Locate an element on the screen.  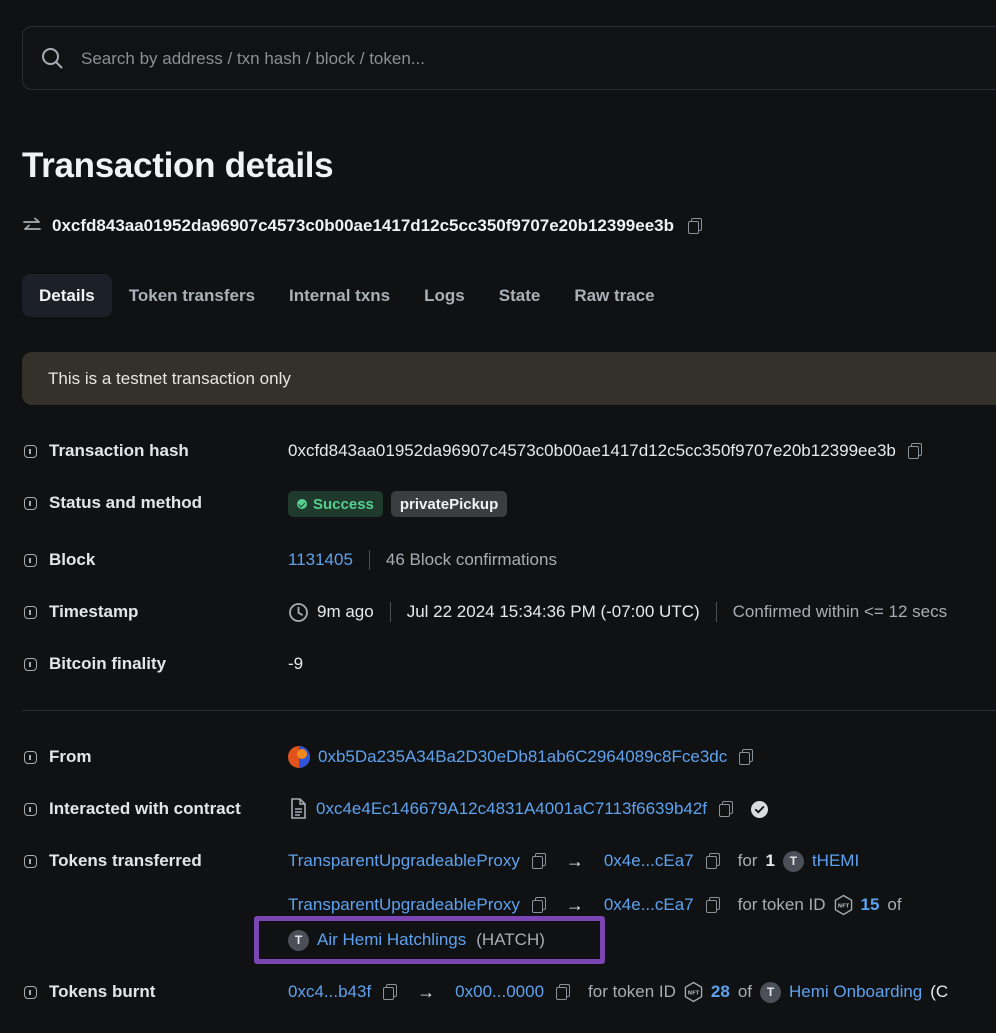
verified-check-icon is located at coordinates (760, 809).